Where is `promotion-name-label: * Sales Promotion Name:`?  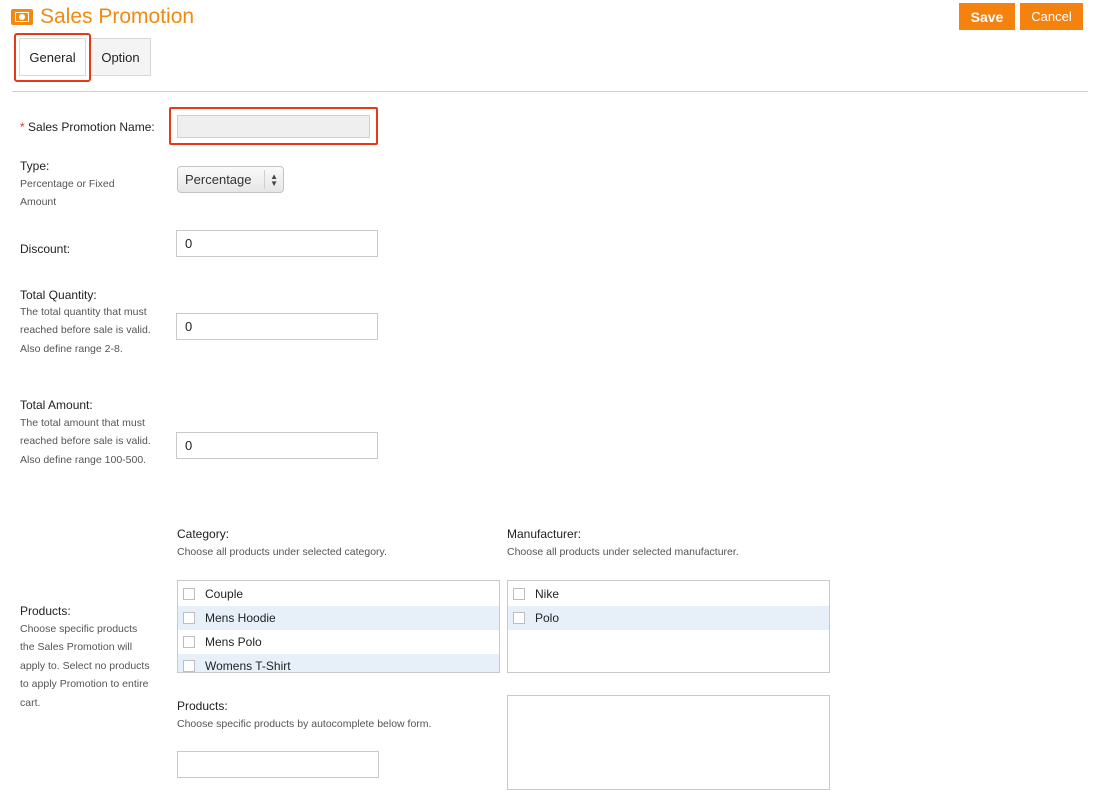
promotion-name-label: * Sales Promotion Name: is located at coordinates (87, 127).